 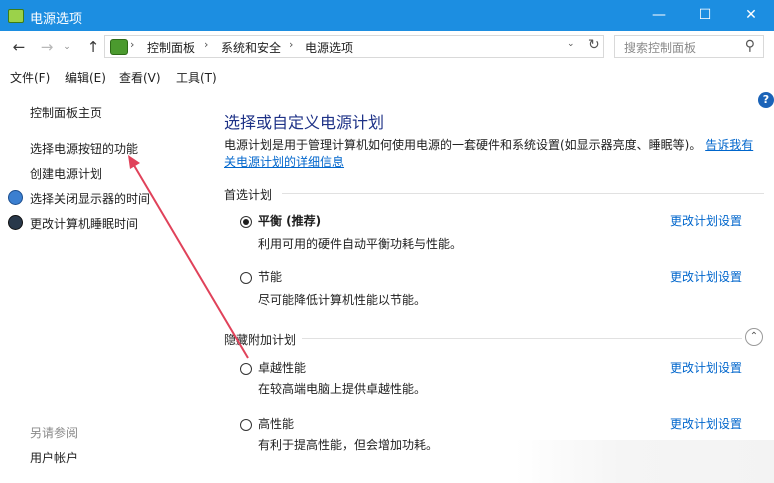 I want to click on title-bar: 电源选项 — ☐ ✕, so click(x=387, y=15).